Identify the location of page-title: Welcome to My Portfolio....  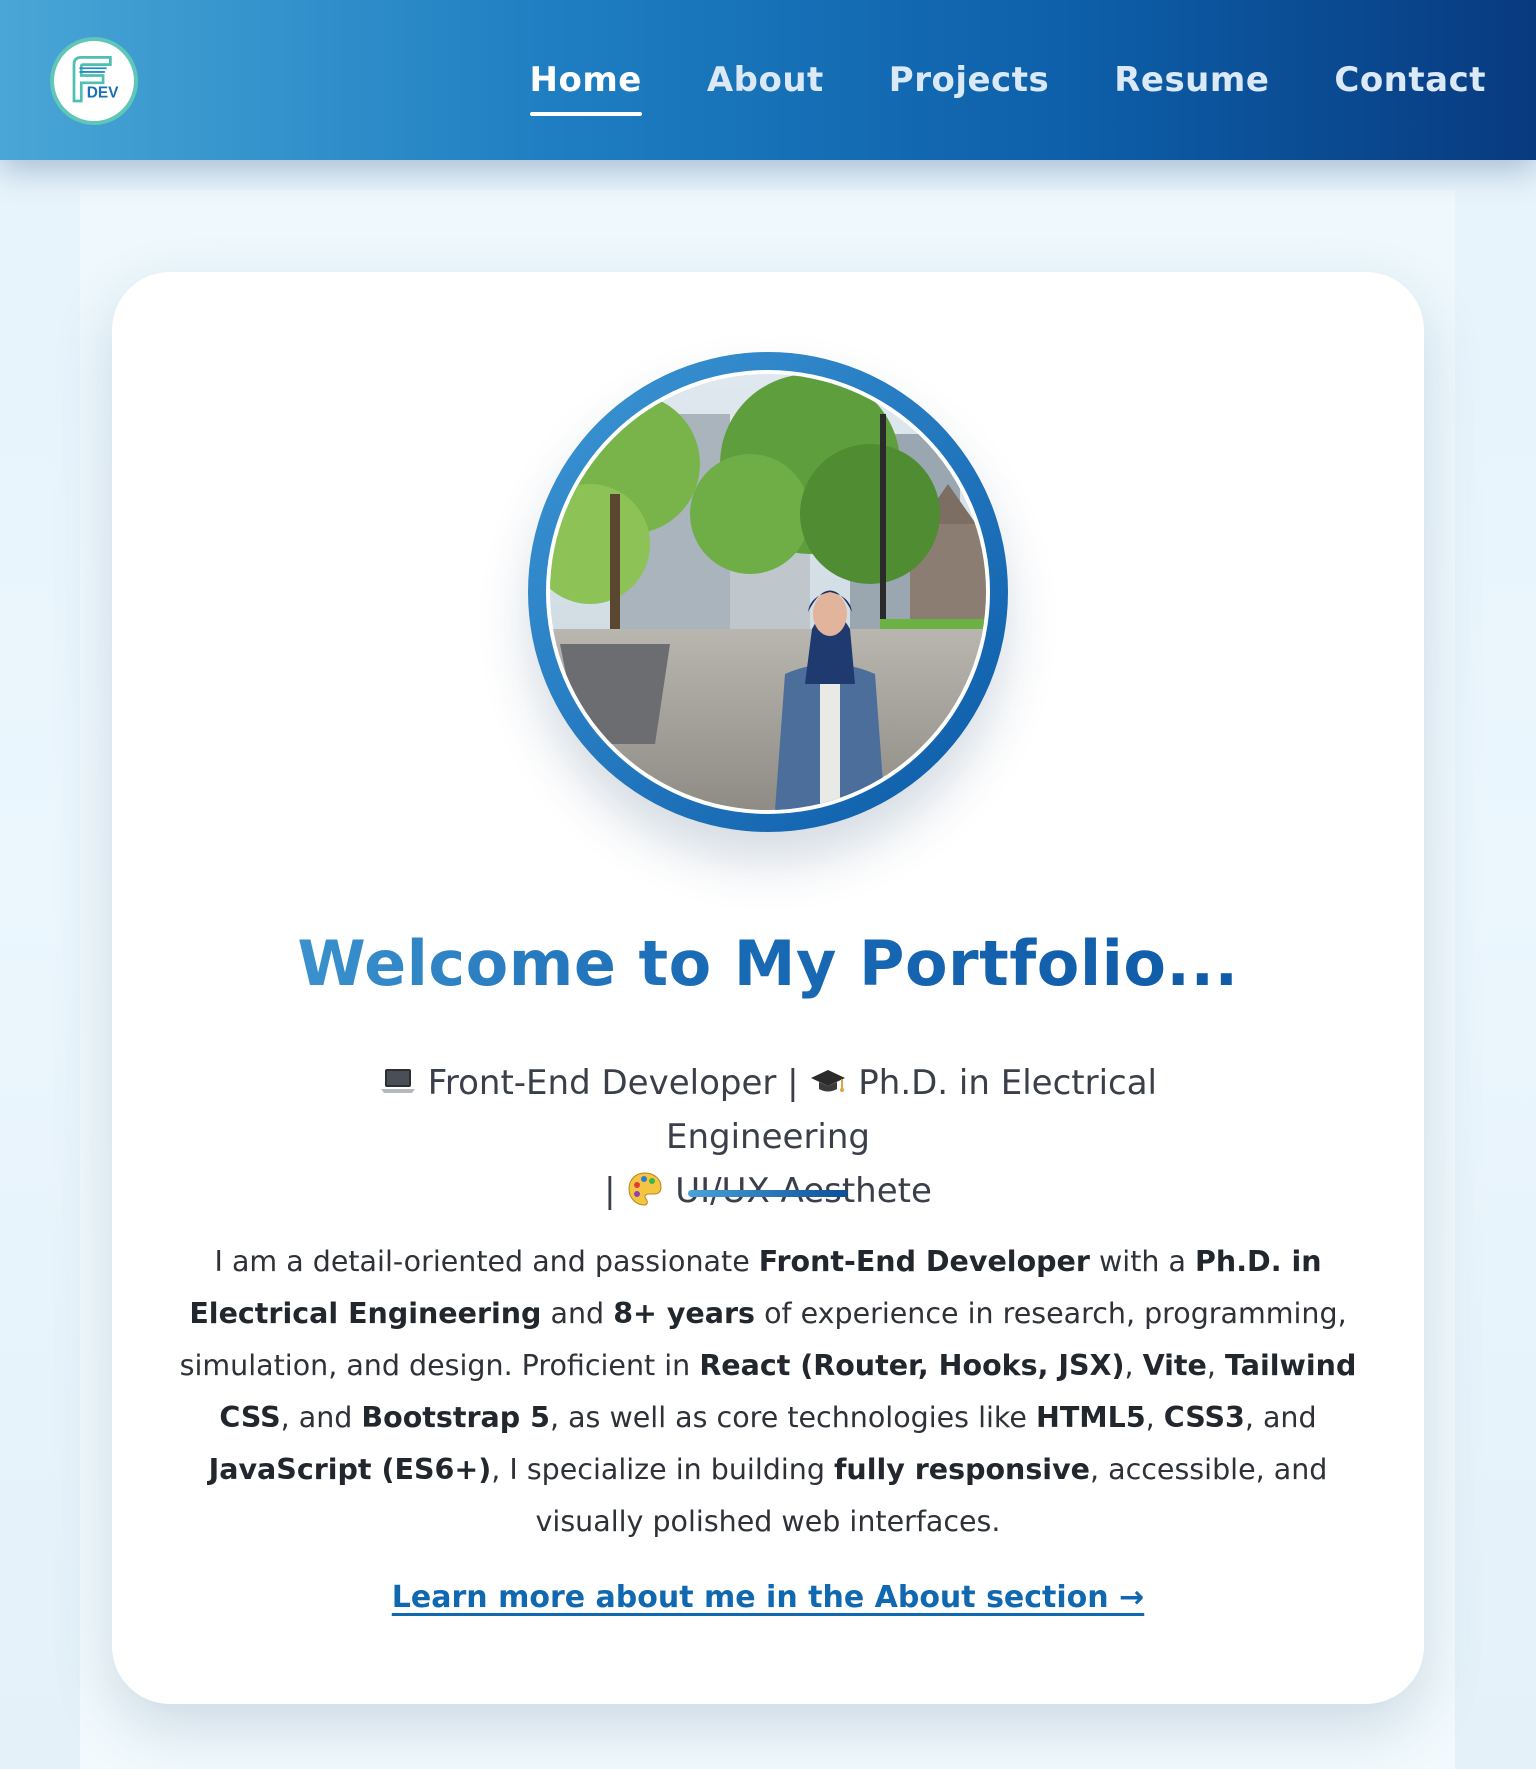
(768, 963).